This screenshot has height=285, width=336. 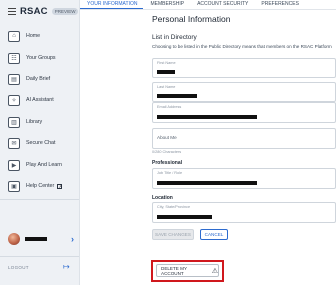 I want to click on chat-icon: ✉, so click(x=14, y=143).